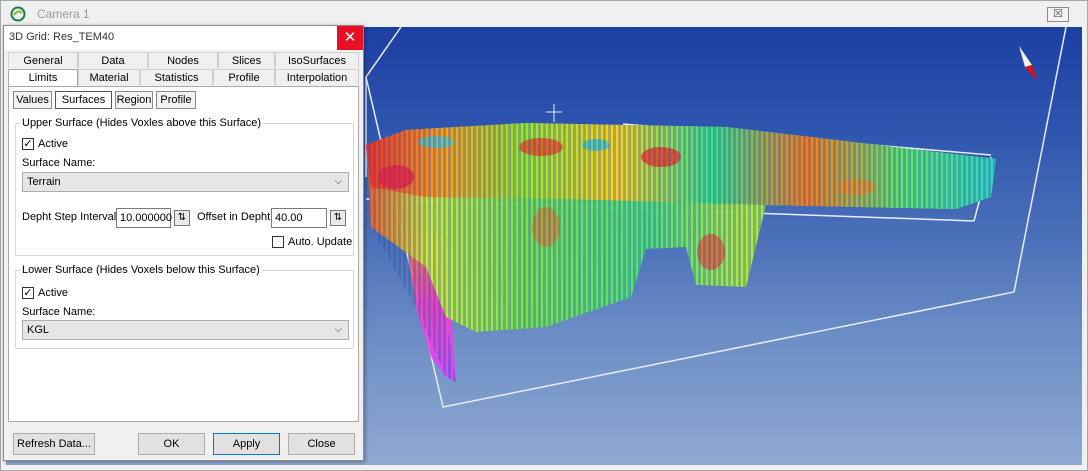 This screenshot has height=471, width=1088. I want to click on upper-surface-name-label: Surface Name:, so click(59, 163).